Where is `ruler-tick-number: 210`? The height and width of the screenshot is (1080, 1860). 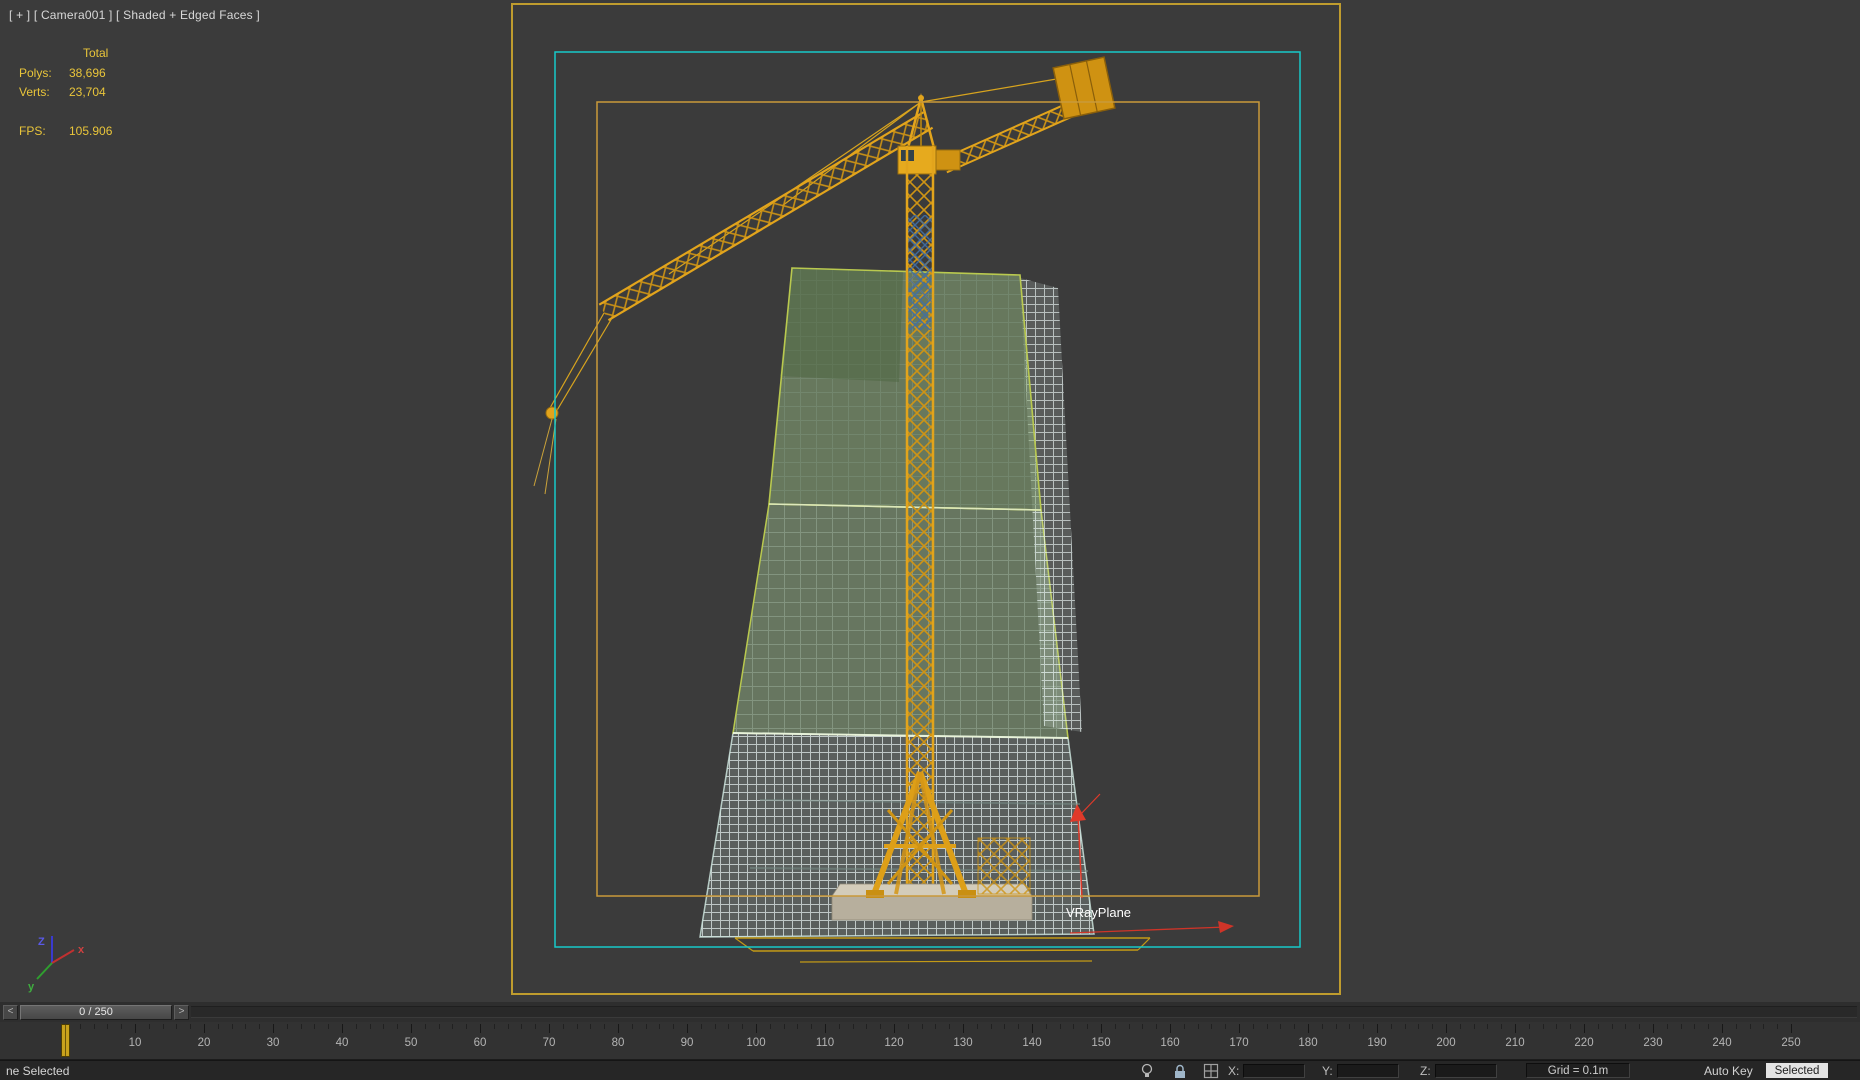
ruler-tick-number: 210 is located at coordinates (1515, 1043).